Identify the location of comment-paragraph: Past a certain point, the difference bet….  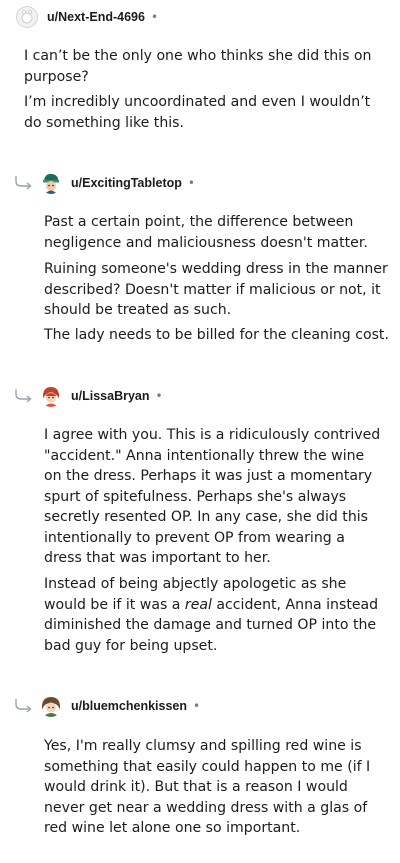
(206, 232).